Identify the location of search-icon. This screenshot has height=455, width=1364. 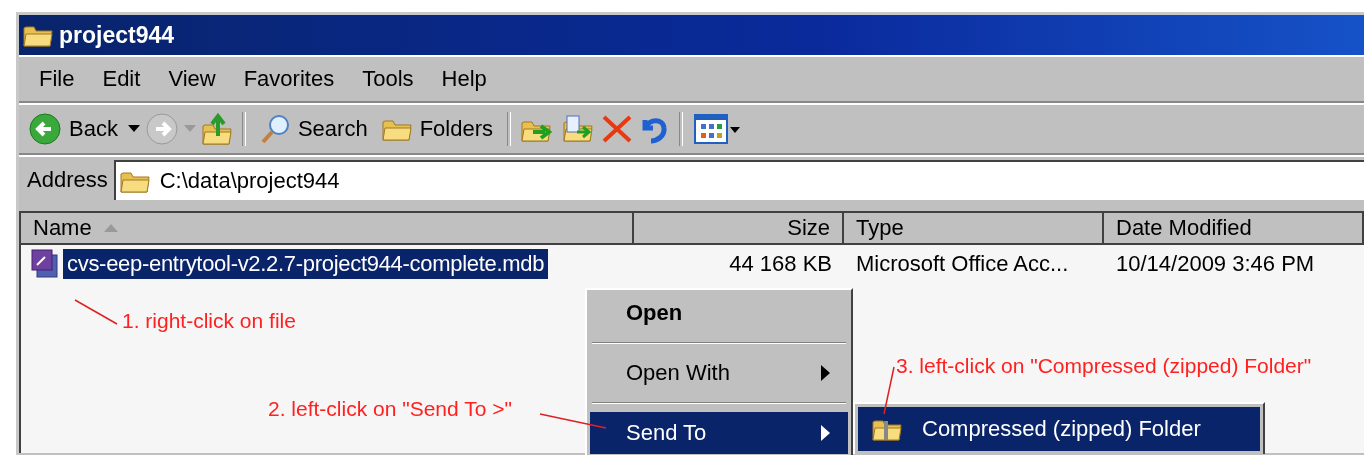
(274, 129).